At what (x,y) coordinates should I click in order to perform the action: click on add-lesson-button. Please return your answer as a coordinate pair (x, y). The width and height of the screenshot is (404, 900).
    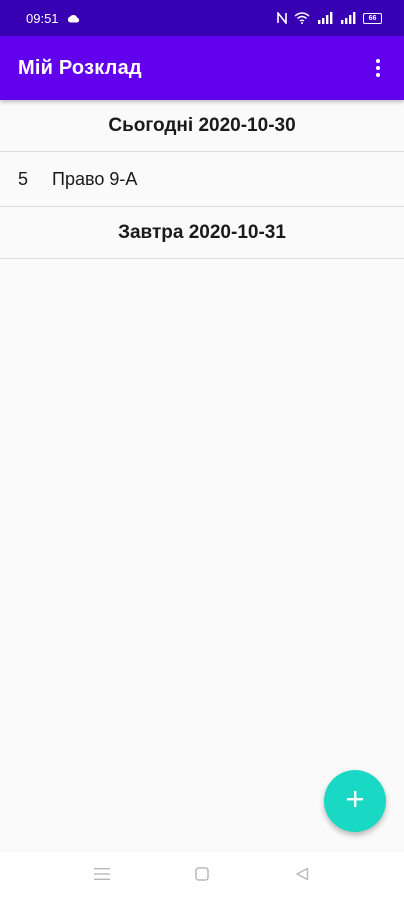
    Looking at the image, I should click on (355, 801).